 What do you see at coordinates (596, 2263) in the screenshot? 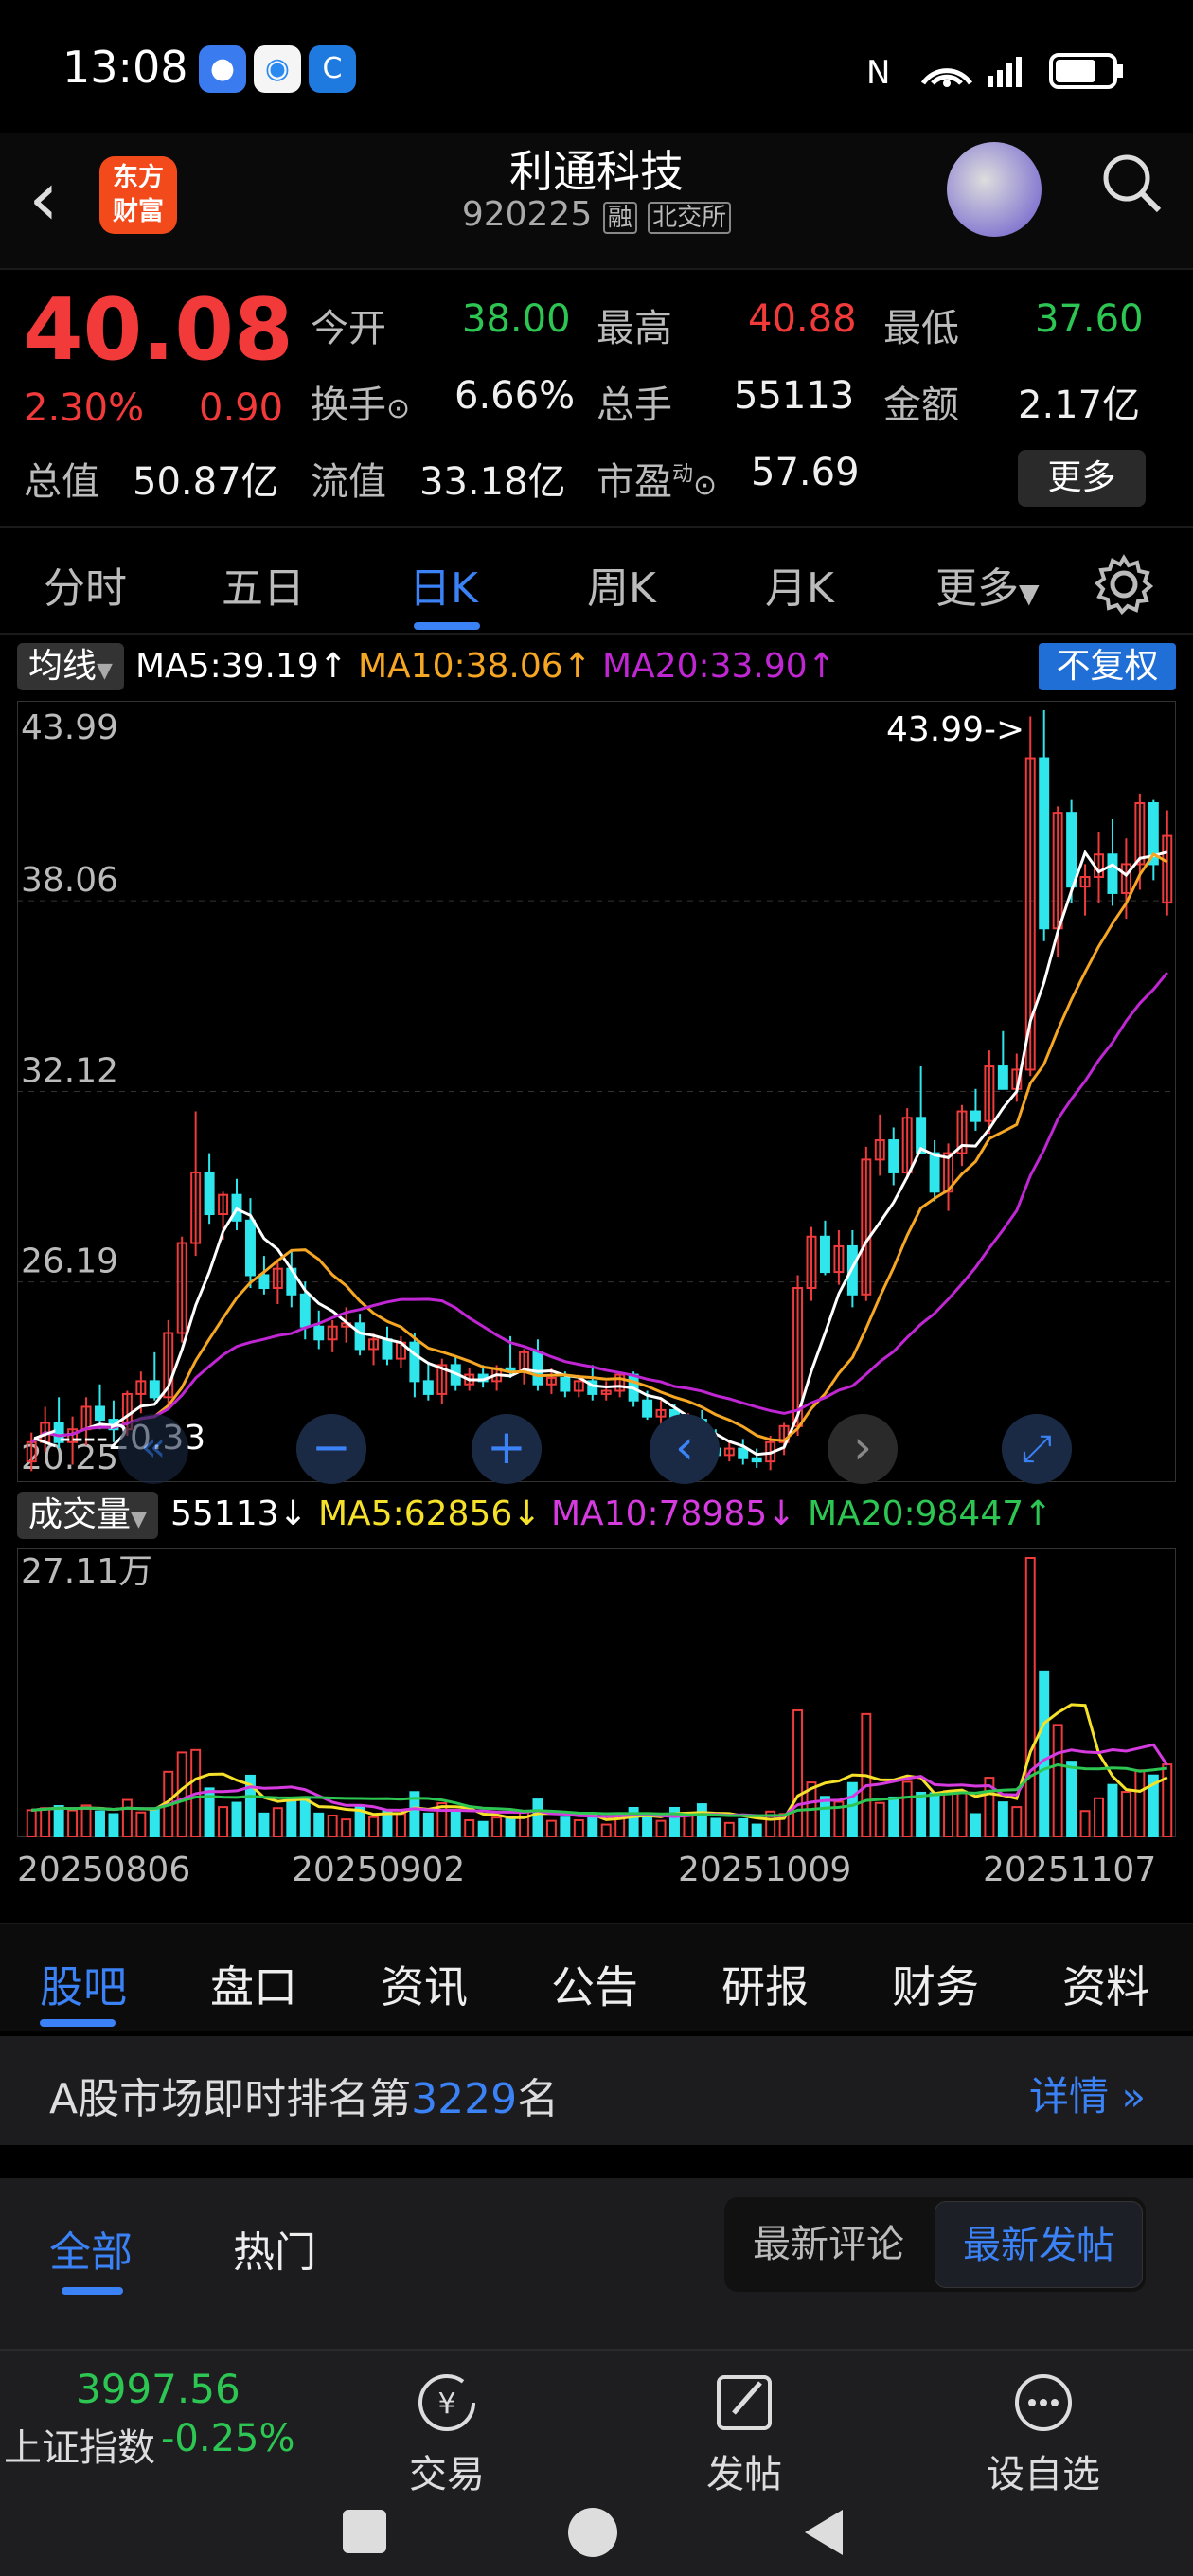
I see `feed-section: 全部 热门 最新评论 最新发帖` at bounding box center [596, 2263].